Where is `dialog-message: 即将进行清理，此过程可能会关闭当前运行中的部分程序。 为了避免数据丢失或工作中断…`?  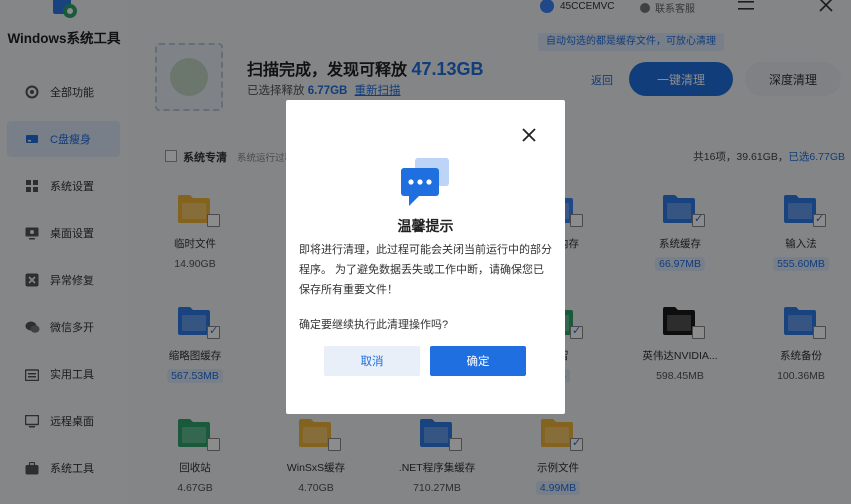
dialog-message: 即将进行清理，此过程可能会关闭当前运行中的部分程序。 为了避免数据丢失或工作中断… is located at coordinates (425, 270).